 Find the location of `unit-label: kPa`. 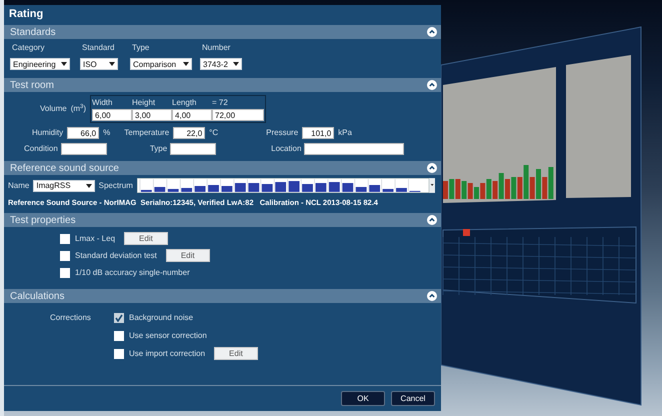

unit-label: kPa is located at coordinates (345, 133).